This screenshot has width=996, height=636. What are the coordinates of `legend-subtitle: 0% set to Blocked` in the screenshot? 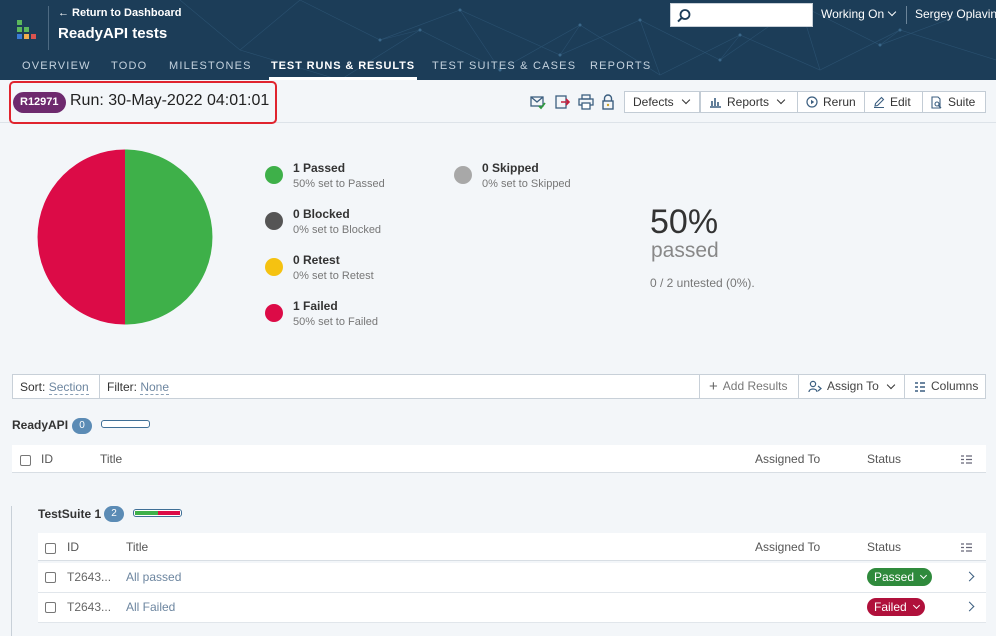 It's located at (337, 230).